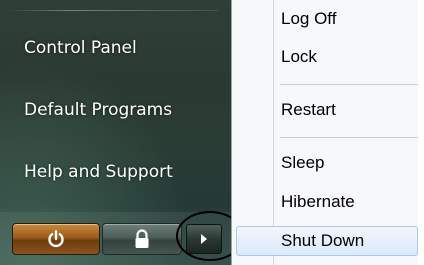 This screenshot has width=424, height=265. I want to click on hibernate-menu-item: Hibernate, so click(318, 202).